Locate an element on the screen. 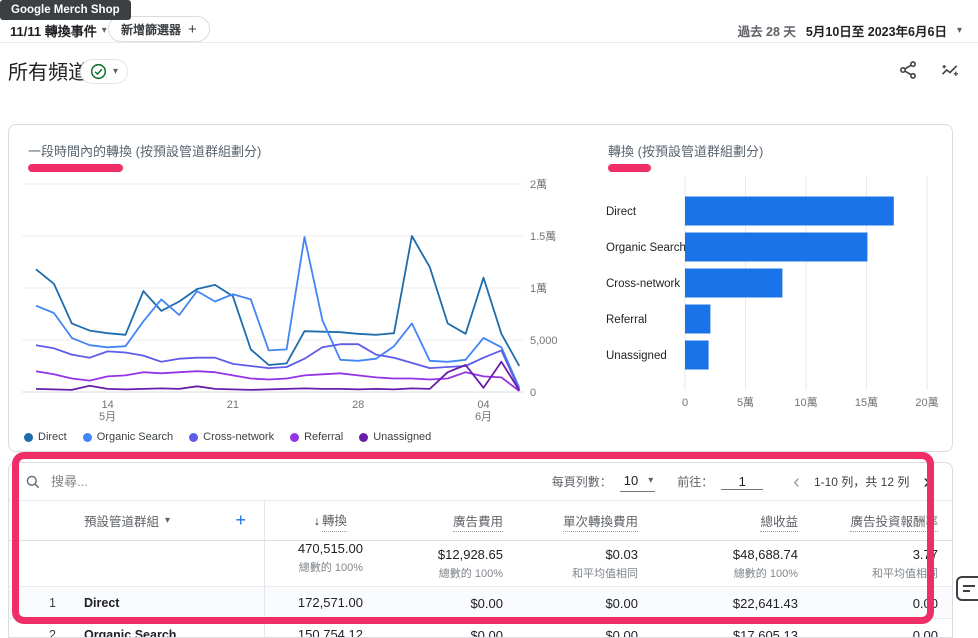 This screenshot has width=978, height=638. share-icon is located at coordinates (908, 70).